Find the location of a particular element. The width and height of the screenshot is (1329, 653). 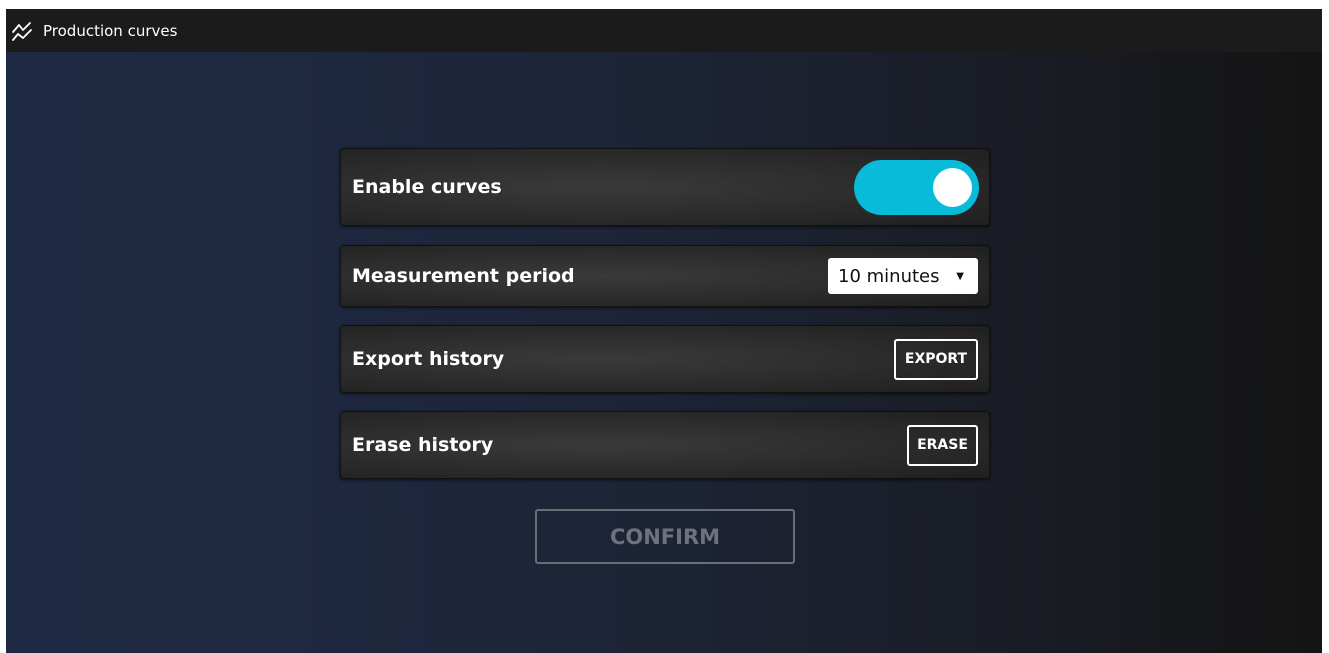

erase-history-row: Erase history ERASE is located at coordinates (665, 445).